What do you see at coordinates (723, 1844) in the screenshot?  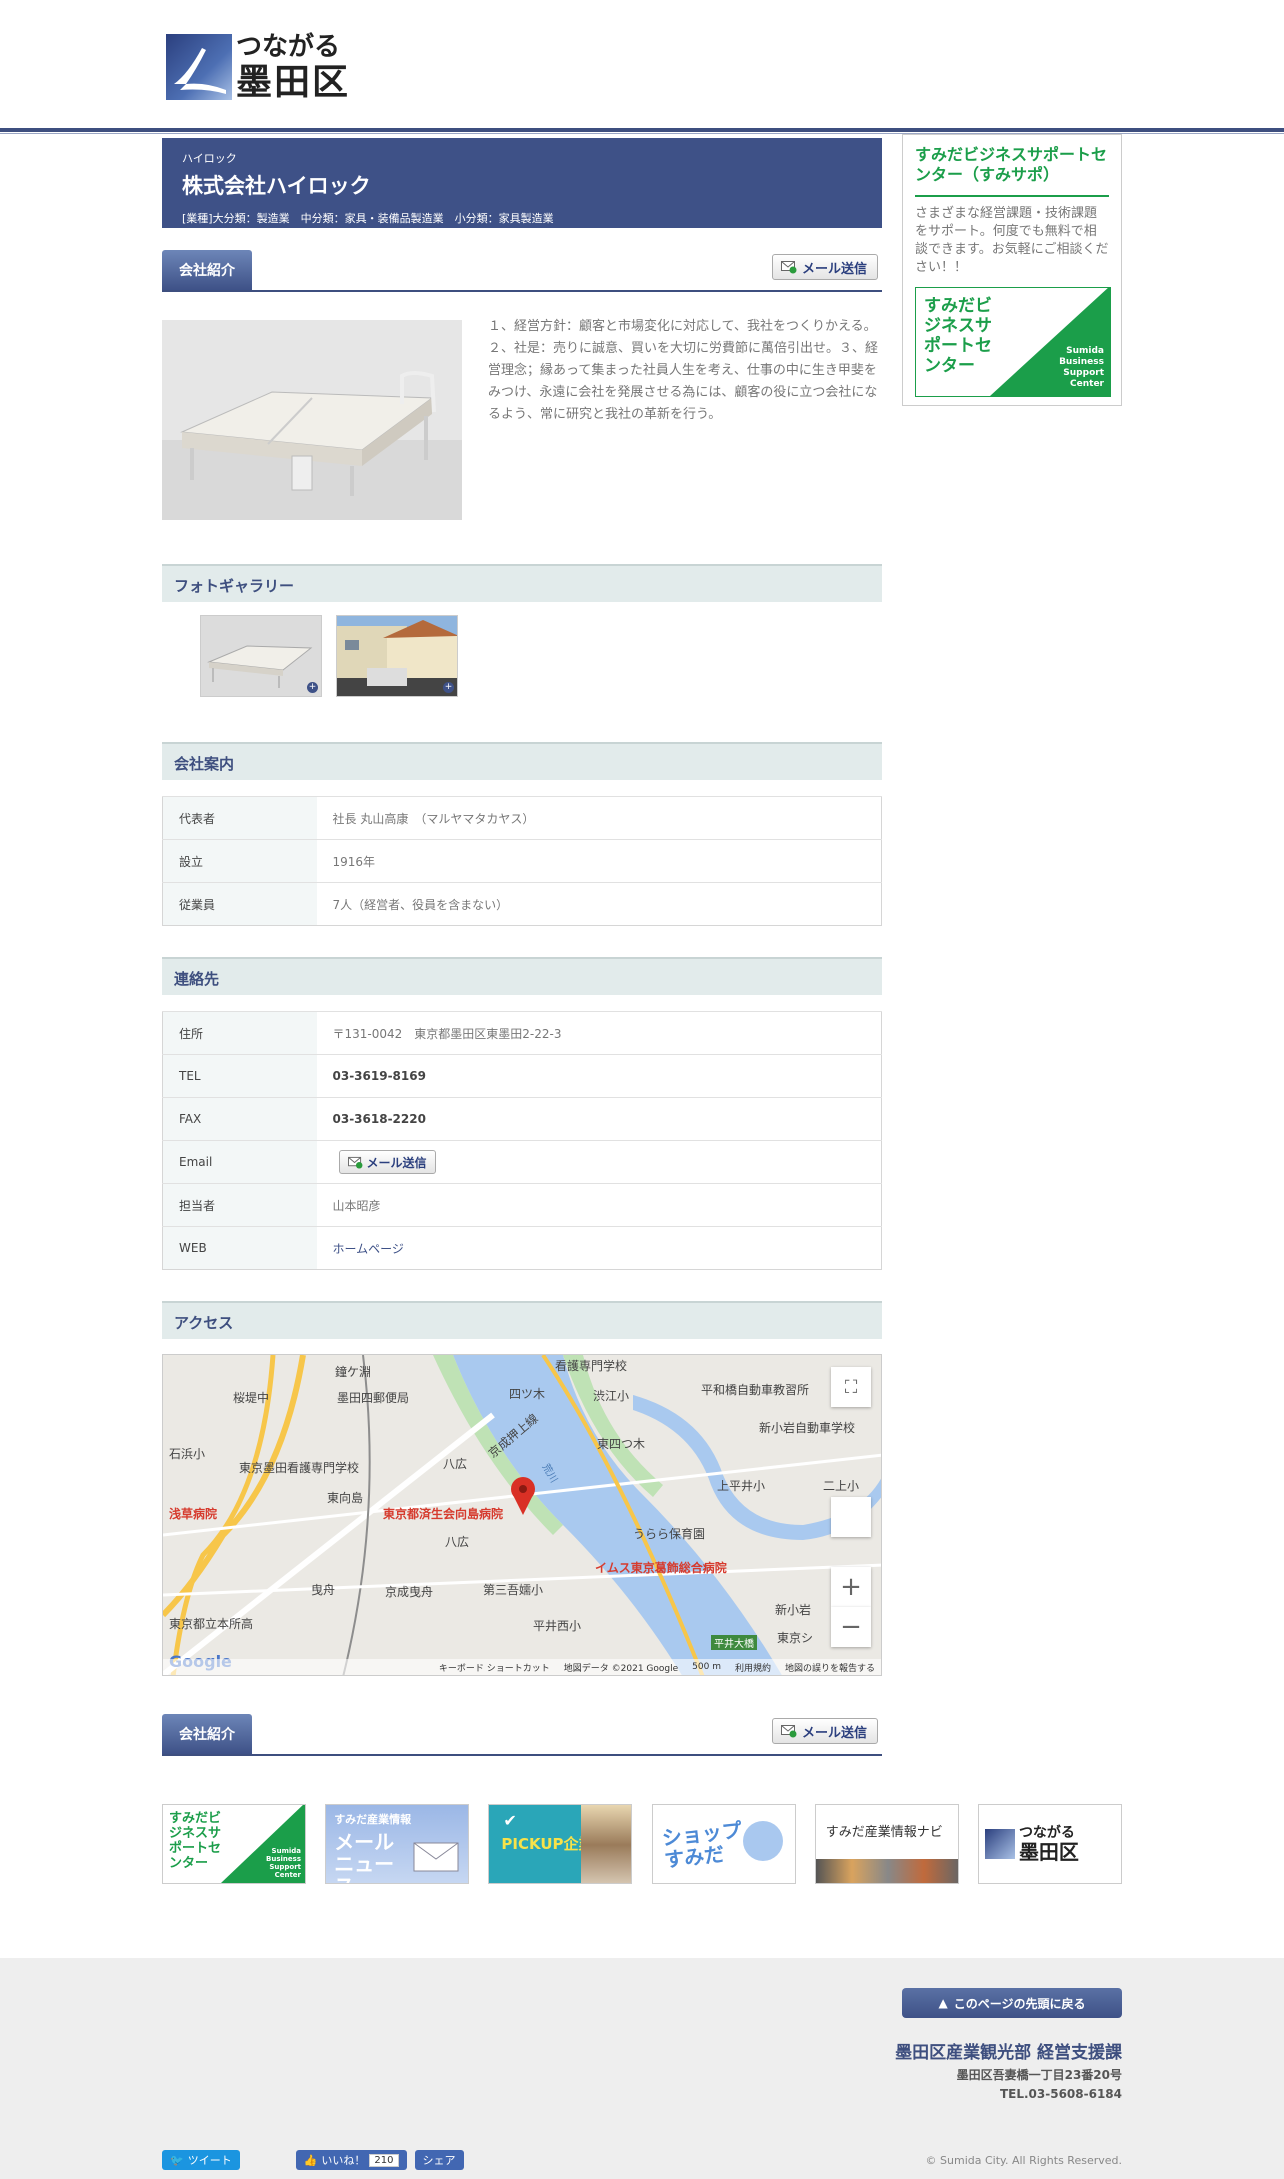 I see `banner-shop-sumida: ショップすみだ` at bounding box center [723, 1844].